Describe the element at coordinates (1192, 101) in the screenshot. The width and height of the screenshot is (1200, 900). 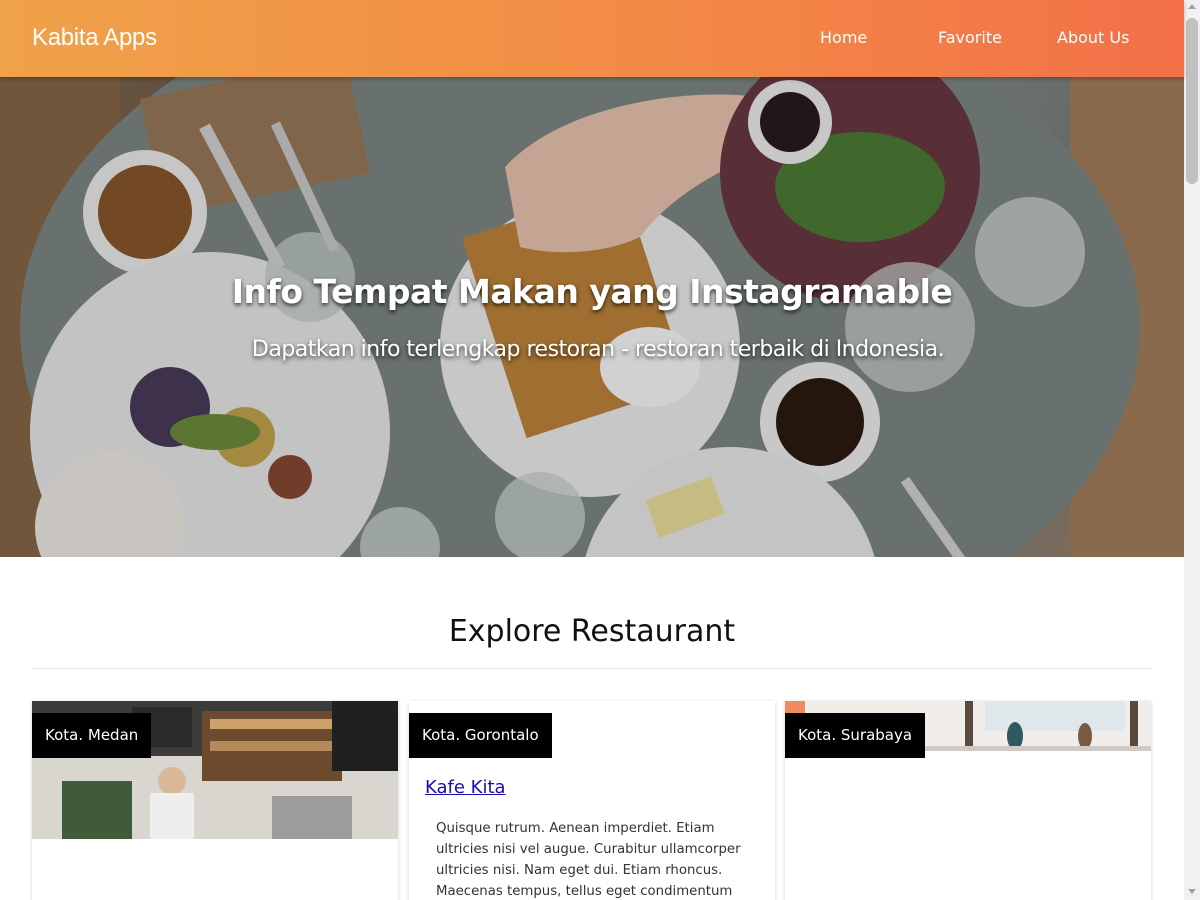
I see `scrollbar-thumb` at that location.